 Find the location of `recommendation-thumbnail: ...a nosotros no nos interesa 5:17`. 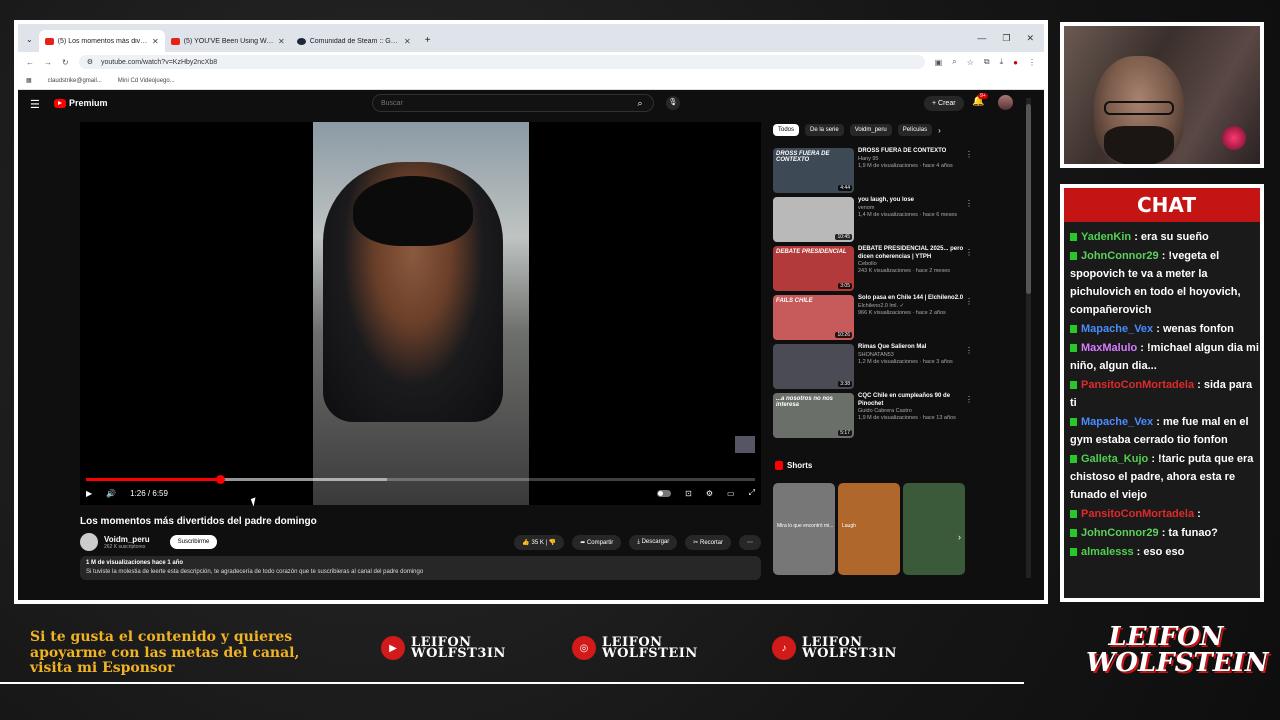

recommendation-thumbnail: ...a nosotros no nos interesa 5:17 is located at coordinates (813, 415).